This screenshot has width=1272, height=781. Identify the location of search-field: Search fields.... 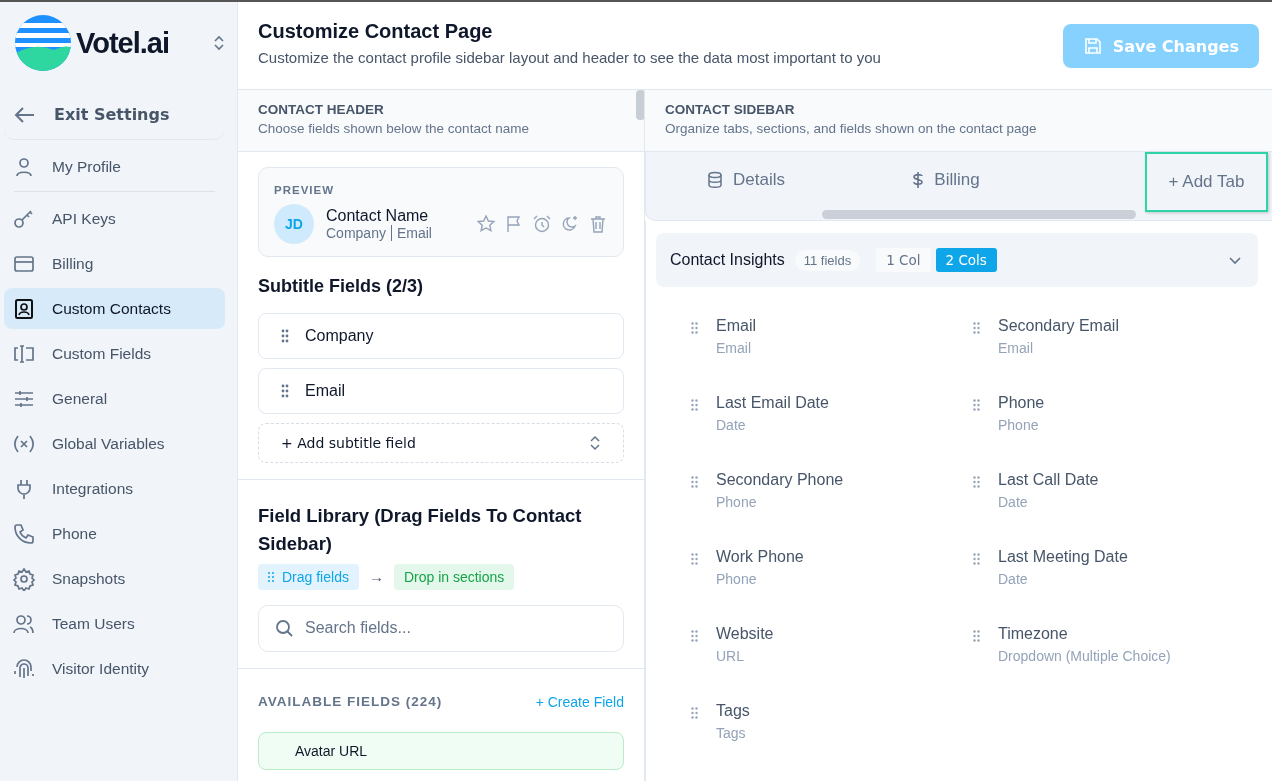
(441, 628).